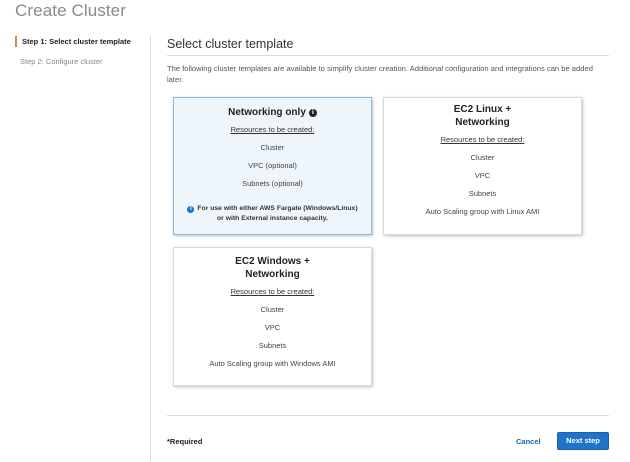 The height and width of the screenshot is (462, 630). What do you see at coordinates (150, 249) in the screenshot?
I see `vertical-divider` at bounding box center [150, 249].